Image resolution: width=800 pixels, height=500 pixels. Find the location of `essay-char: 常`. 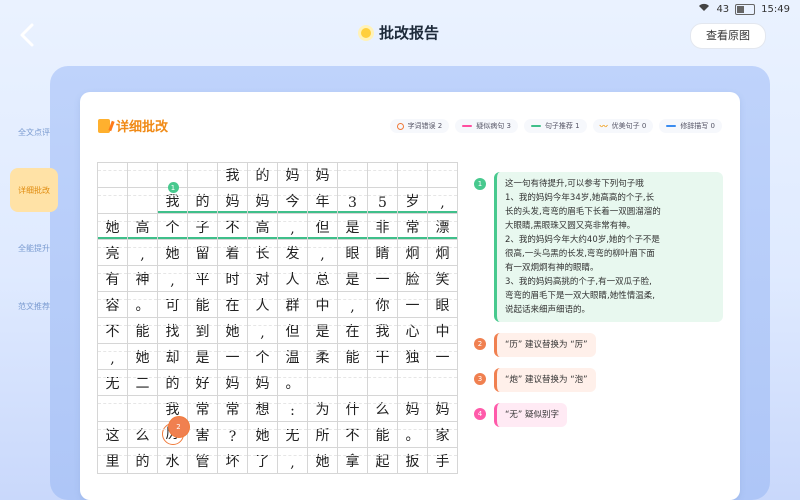

essay-char: 常 is located at coordinates (202, 410).